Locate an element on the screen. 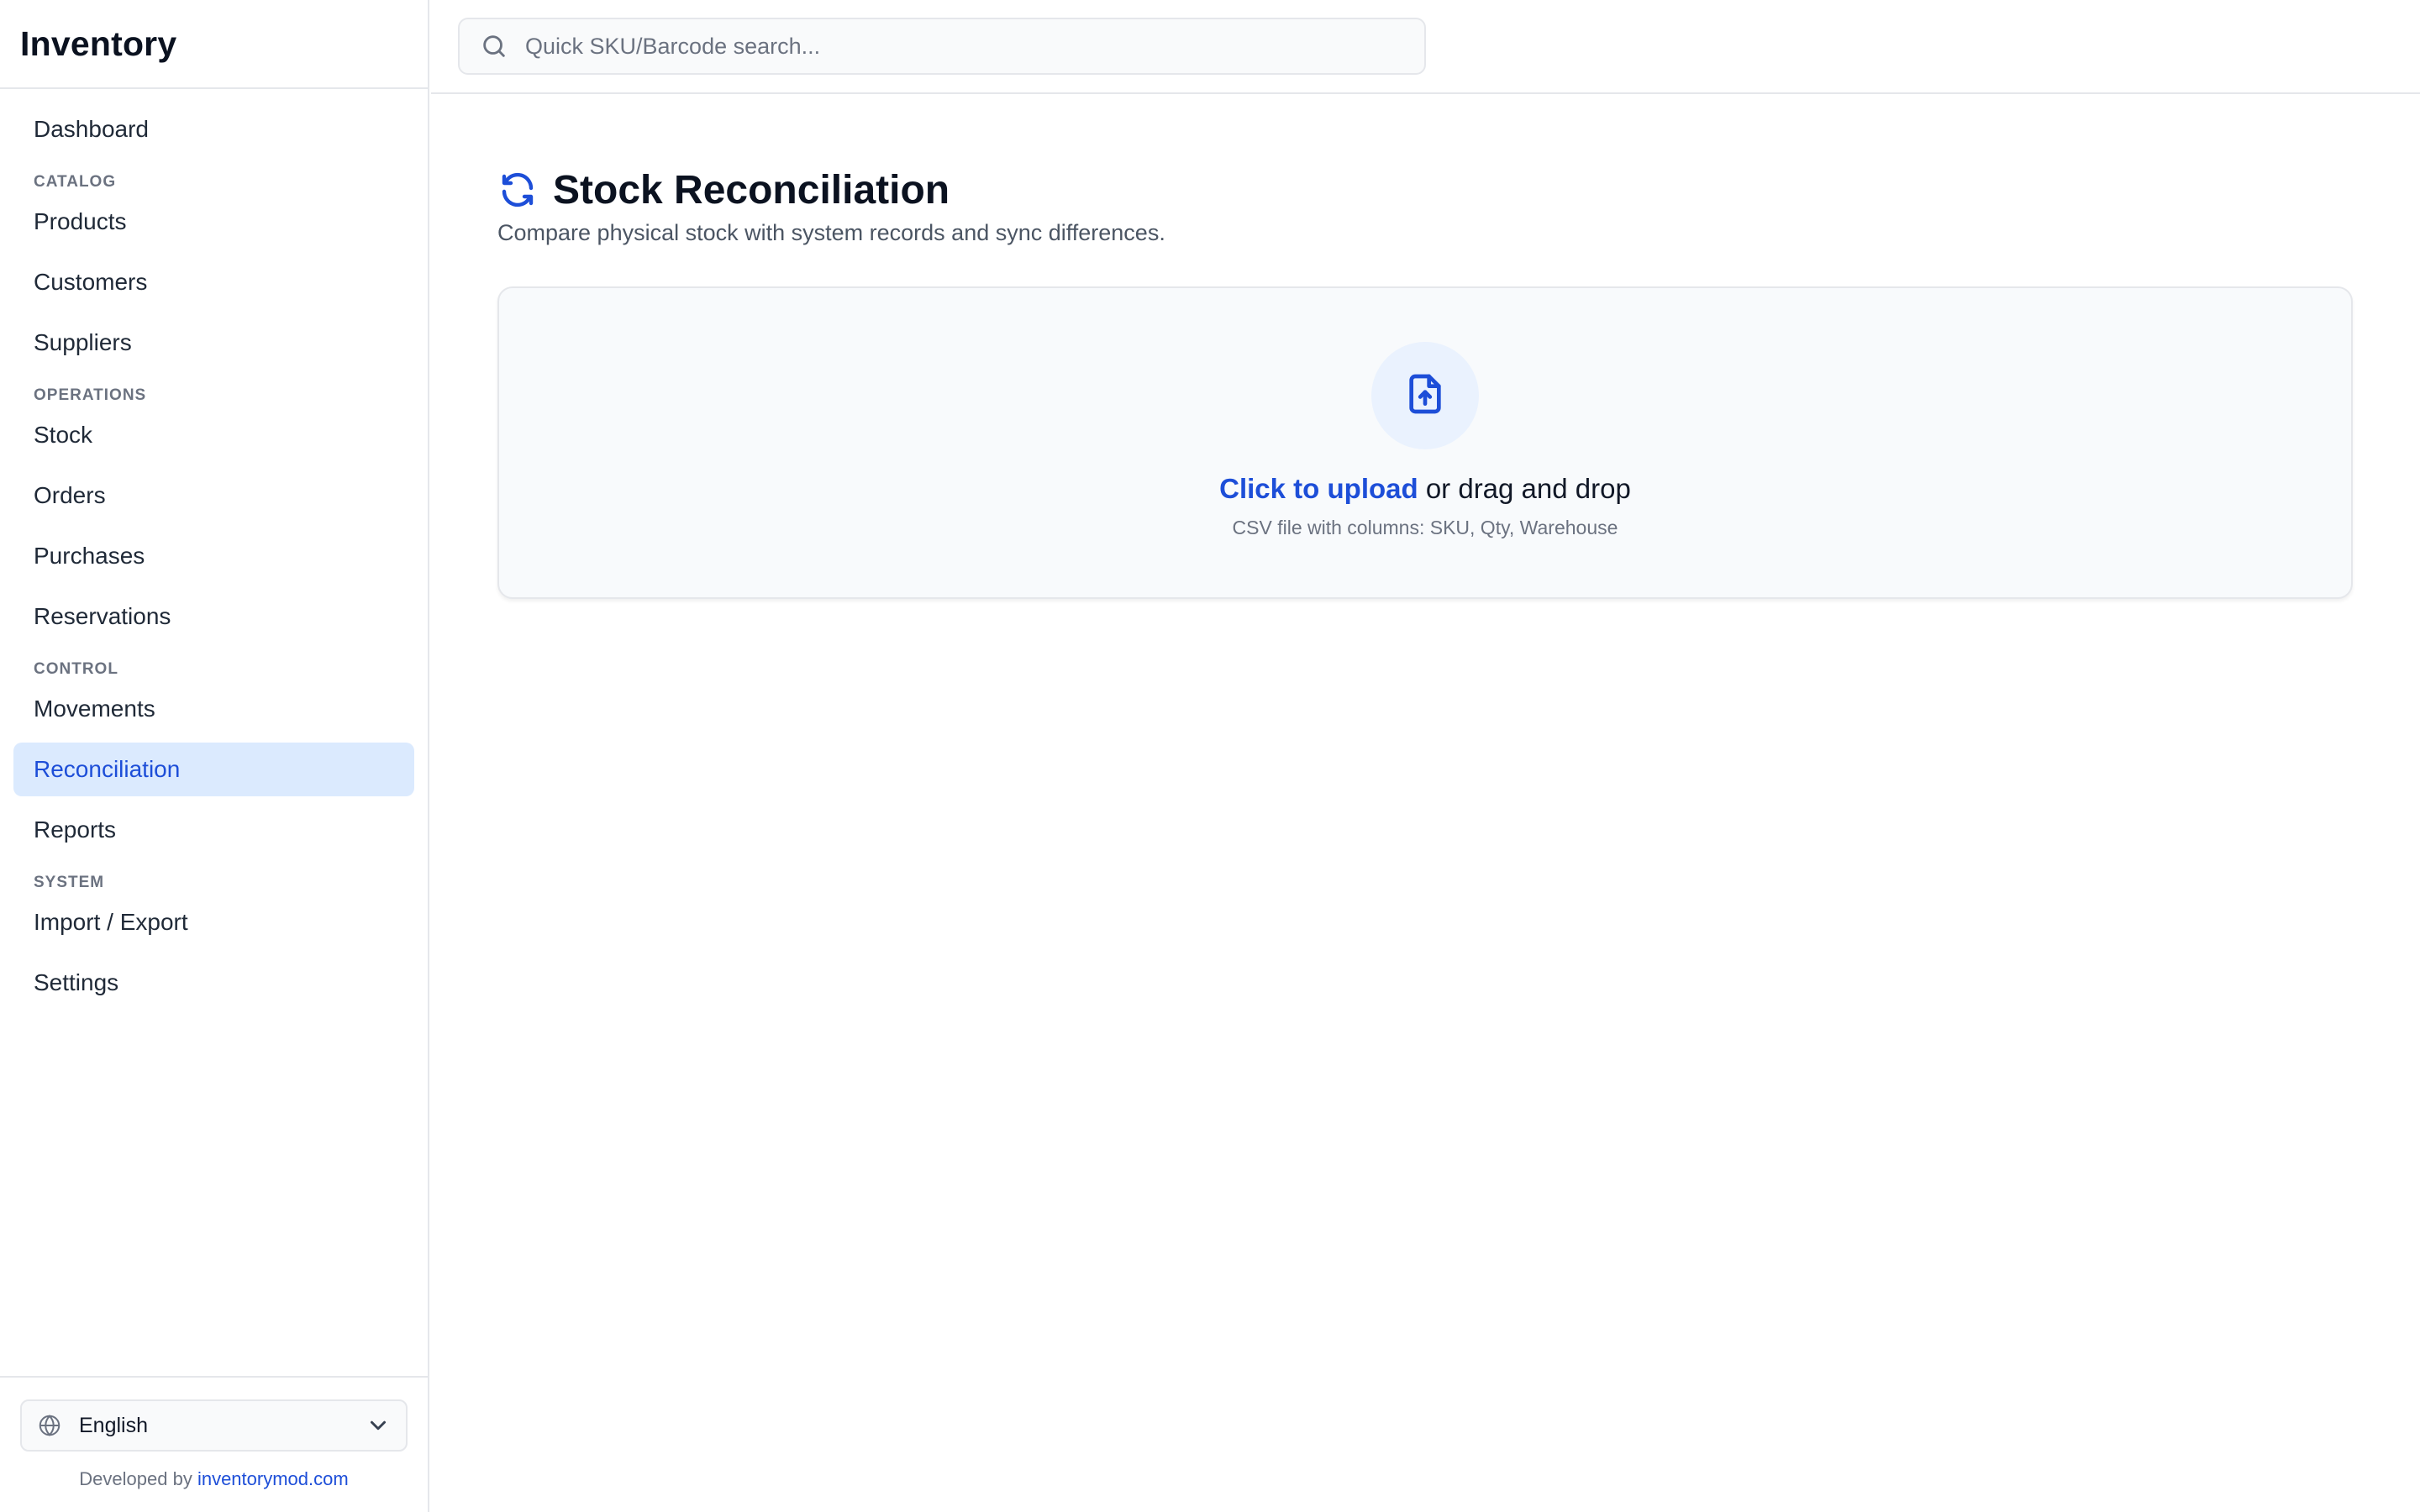  sidebar-item-customers: Customers is located at coordinates (214, 282).